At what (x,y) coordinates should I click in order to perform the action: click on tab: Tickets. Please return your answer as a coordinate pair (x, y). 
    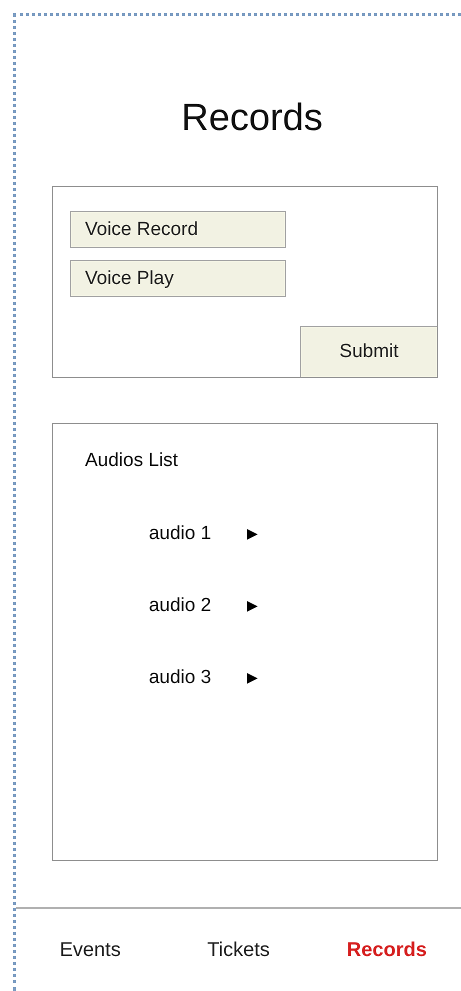
    Looking at the image, I should click on (238, 950).